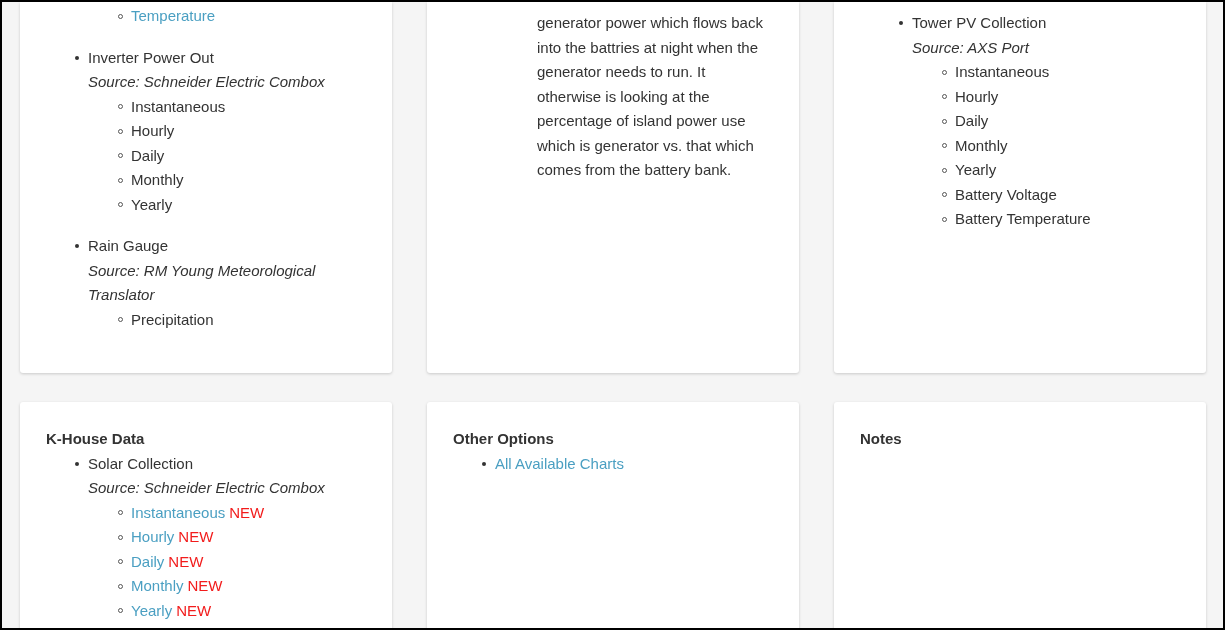 The width and height of the screenshot is (1225, 630). Describe the element at coordinates (650, 96) in the screenshot. I see `description-text: generator power which flows back into the battries at night when the generator needs to run. It otherwise is looking at the percentage of island power use which is generator vs. that which comes from the battery bank.` at that location.